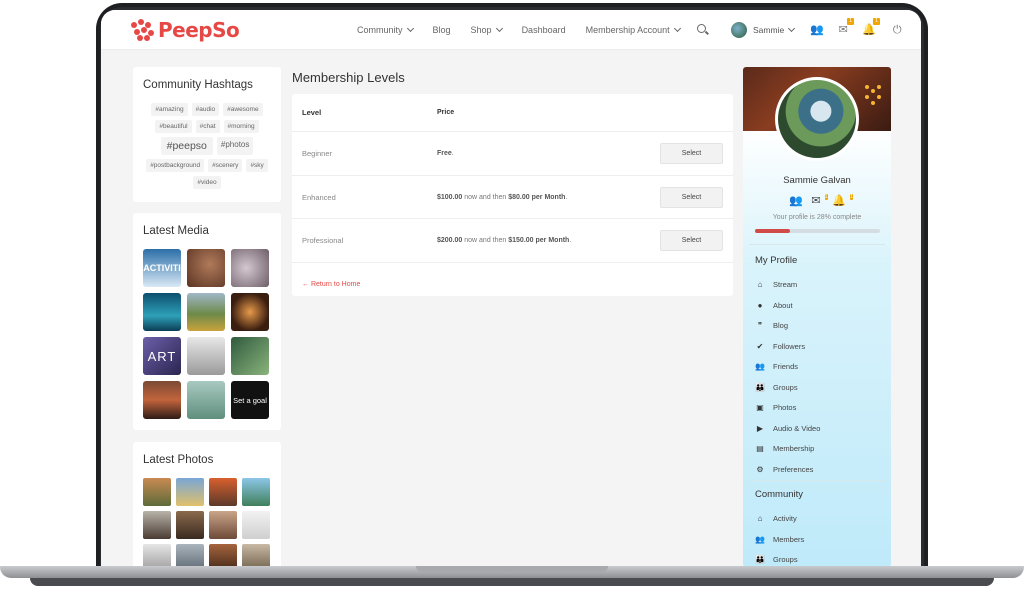 The image size is (1024, 595). I want to click on hashtag: #chat, so click(207, 126).